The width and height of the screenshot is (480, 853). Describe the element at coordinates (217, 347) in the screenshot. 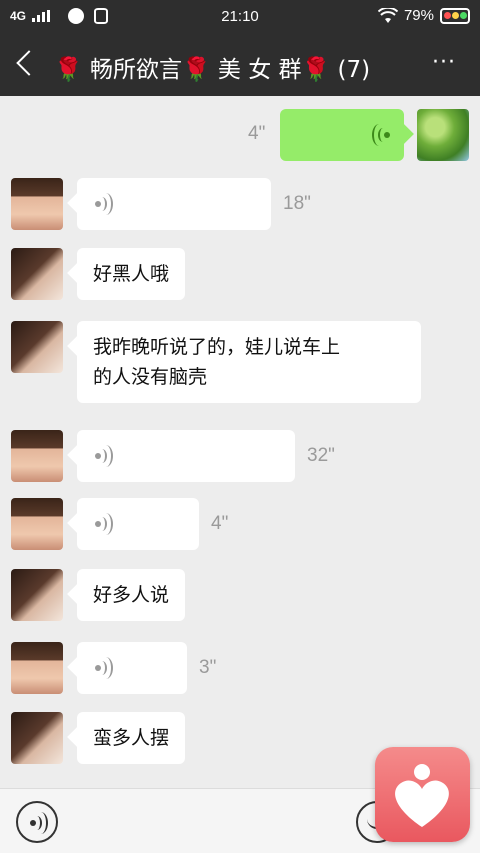

I see `message-text-line: 我昨晚听说了的，娃儿说车上` at that location.